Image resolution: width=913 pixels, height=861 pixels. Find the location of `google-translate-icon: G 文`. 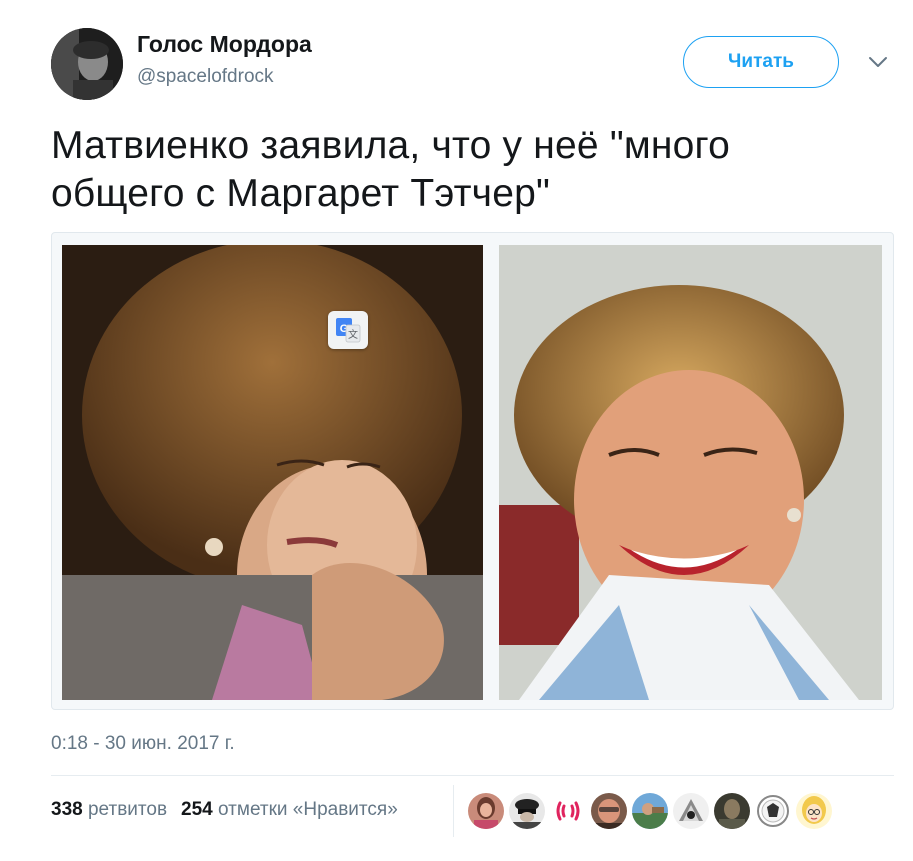

google-translate-icon: G 文 is located at coordinates (348, 330).